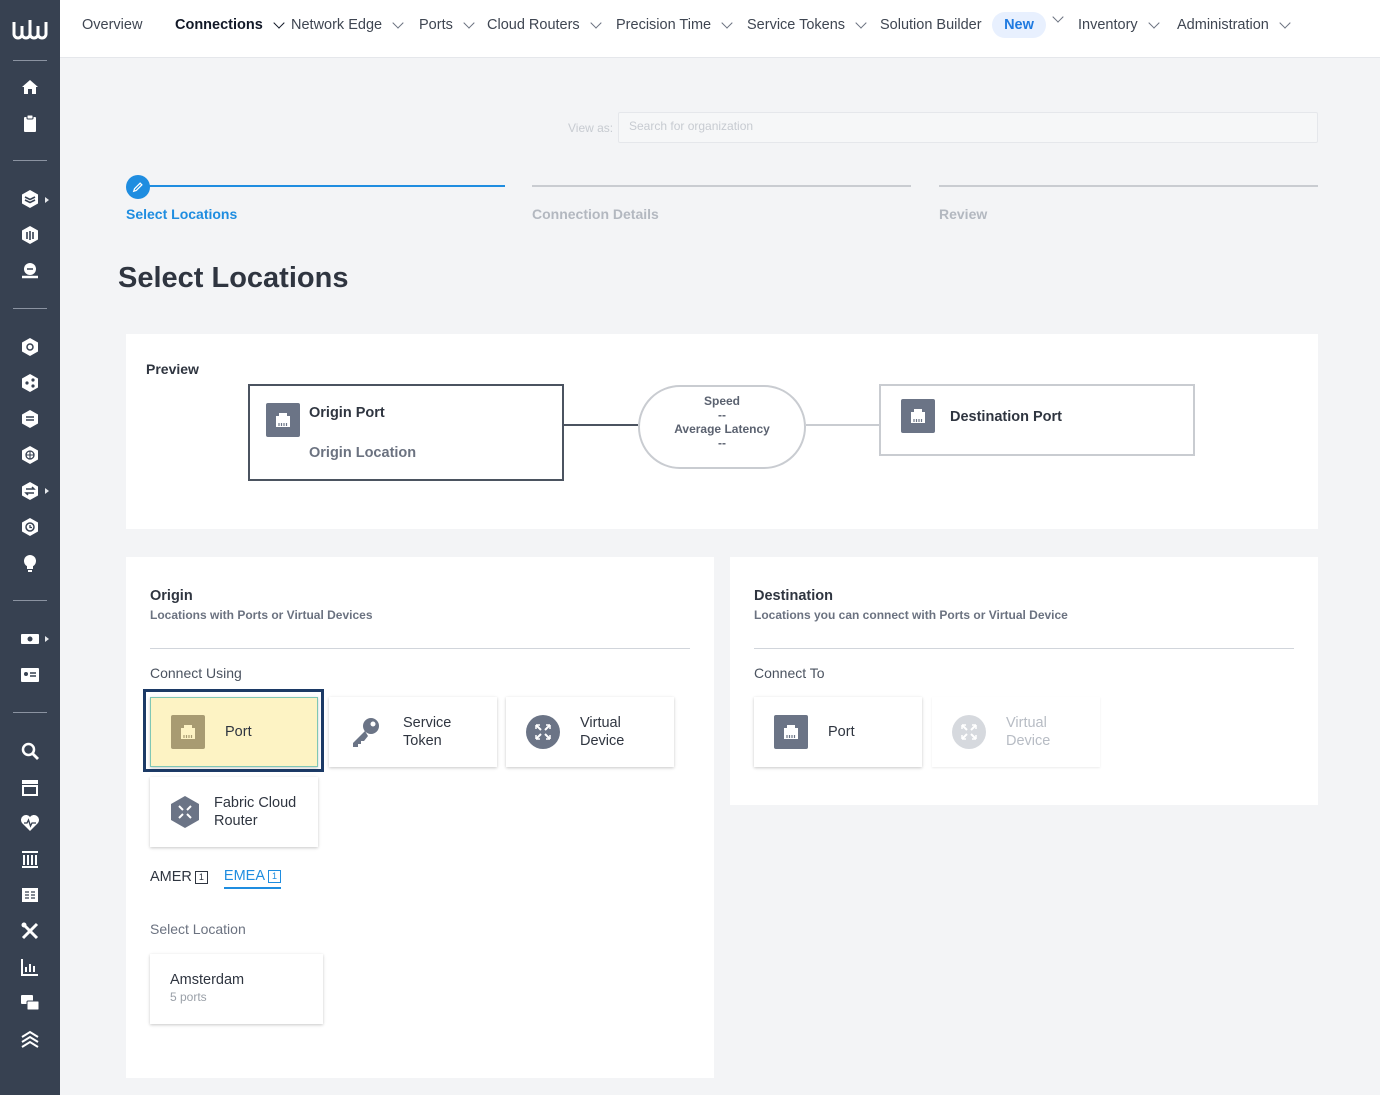 This screenshot has width=1380, height=1095. I want to click on connect-to-port-tile: Port, so click(838, 732).